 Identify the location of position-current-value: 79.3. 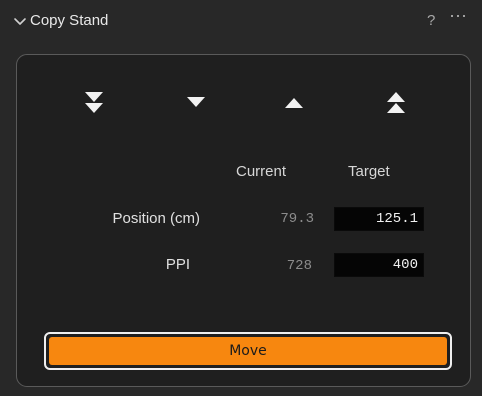
(297, 219).